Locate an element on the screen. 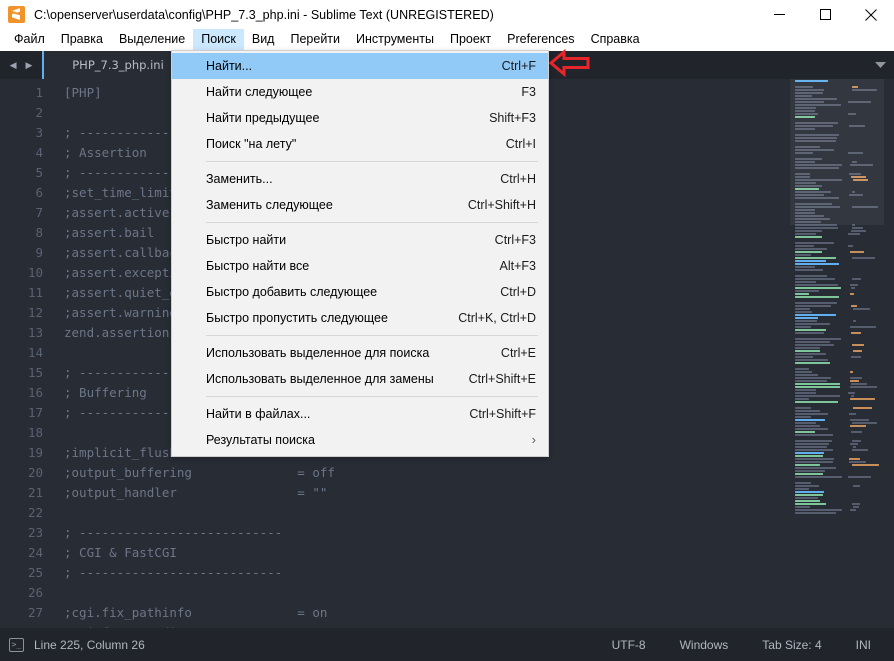 The height and width of the screenshot is (661, 894). line-number: 27 is located at coordinates (35, 612).